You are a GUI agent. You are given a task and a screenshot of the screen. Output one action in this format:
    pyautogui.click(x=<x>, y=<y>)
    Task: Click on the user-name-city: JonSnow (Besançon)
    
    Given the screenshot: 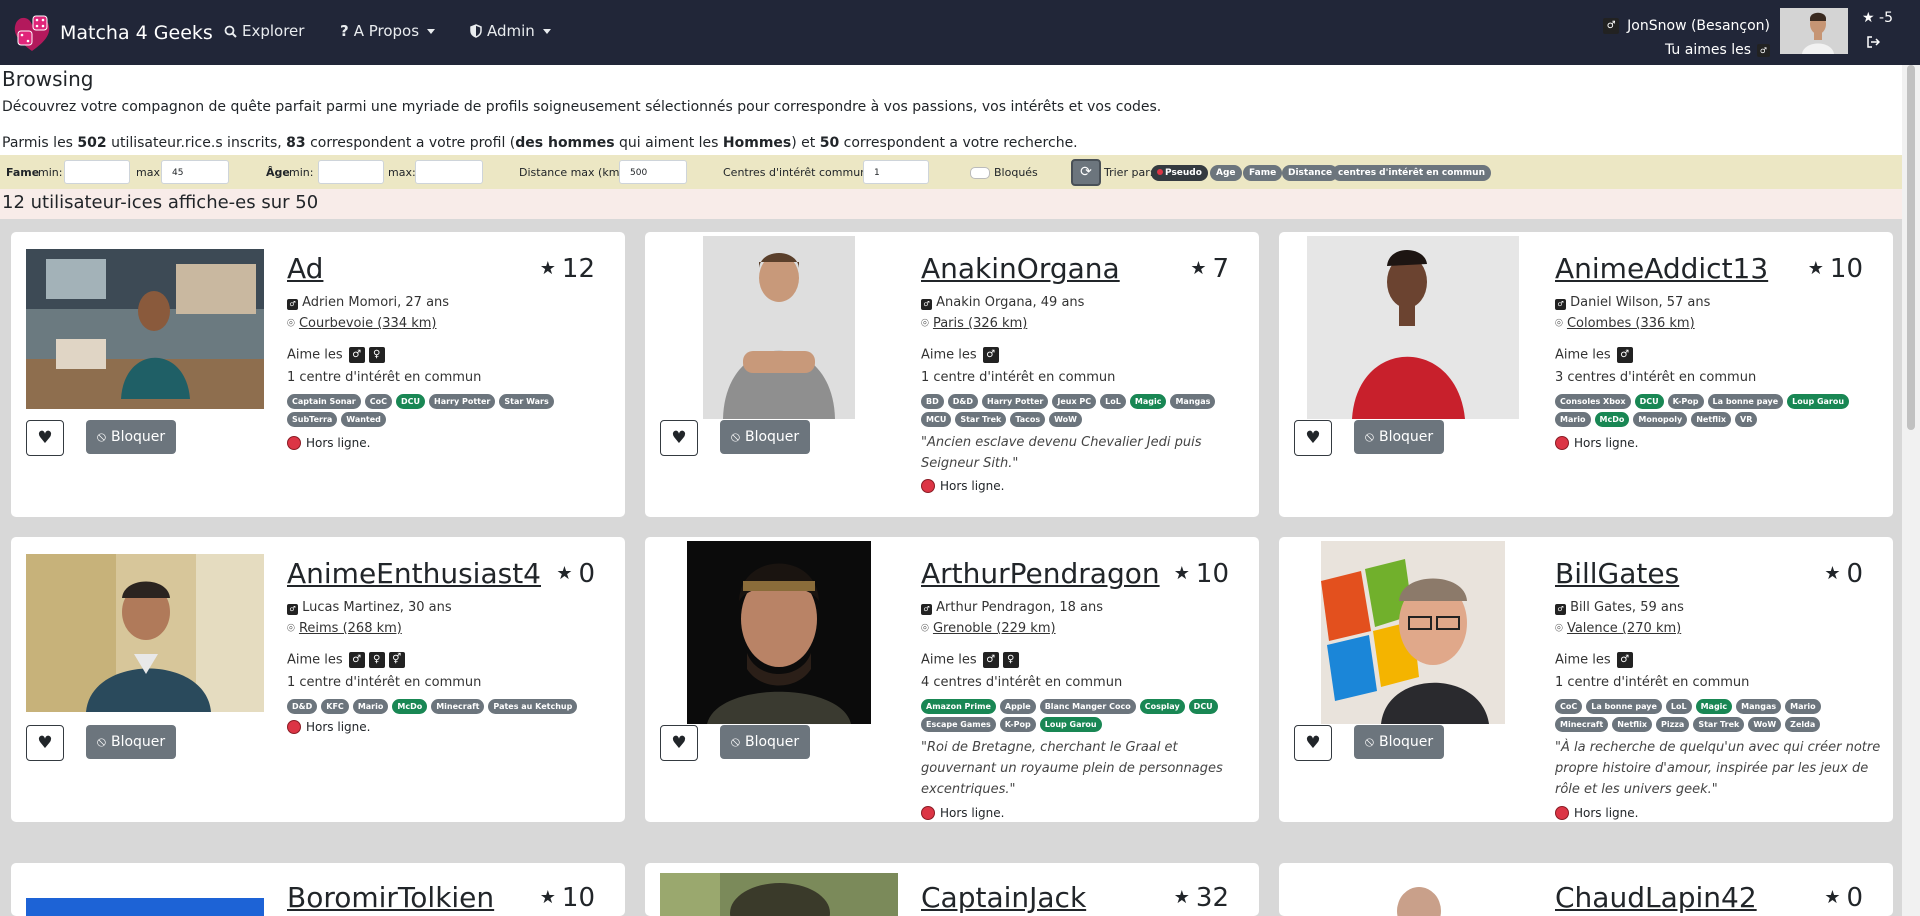 What is the action you would take?
    pyautogui.click(x=1698, y=26)
    